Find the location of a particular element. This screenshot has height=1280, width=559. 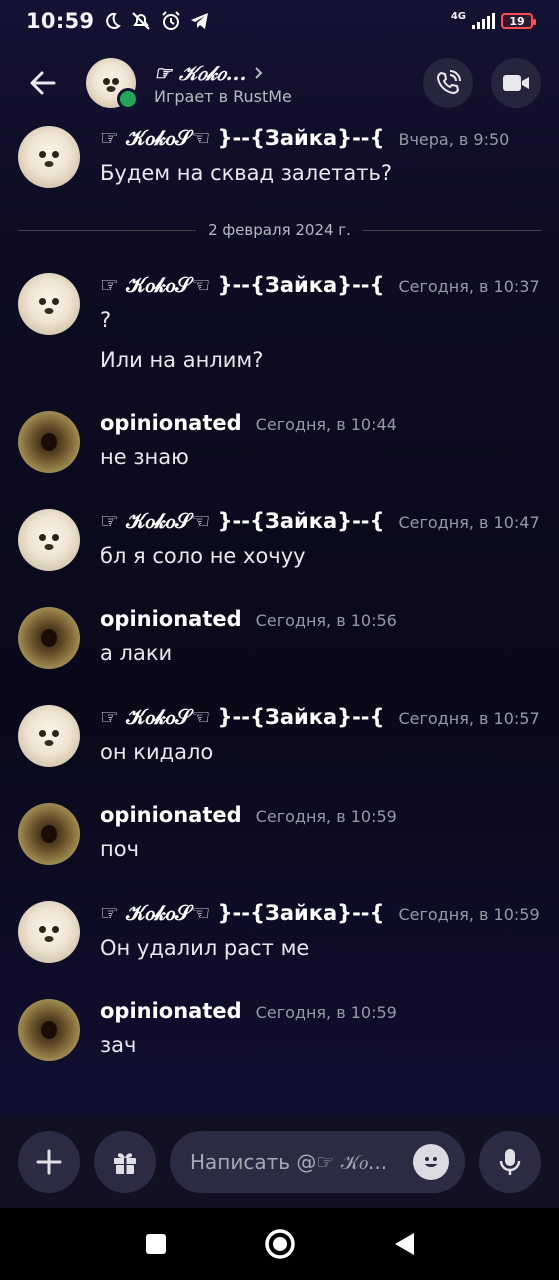

phone-icon is located at coordinates (449, 82).